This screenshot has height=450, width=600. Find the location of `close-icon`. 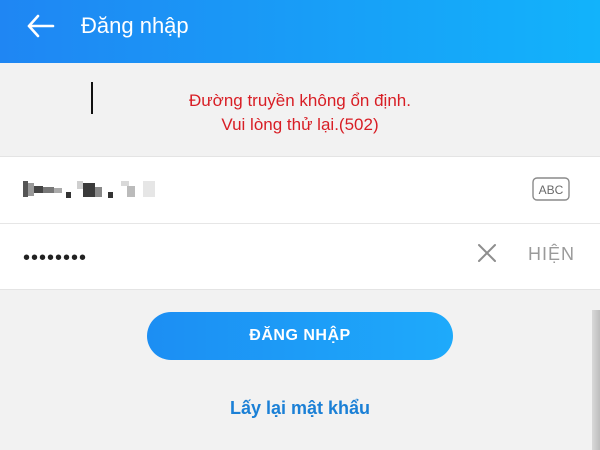

close-icon is located at coordinates (487, 253).